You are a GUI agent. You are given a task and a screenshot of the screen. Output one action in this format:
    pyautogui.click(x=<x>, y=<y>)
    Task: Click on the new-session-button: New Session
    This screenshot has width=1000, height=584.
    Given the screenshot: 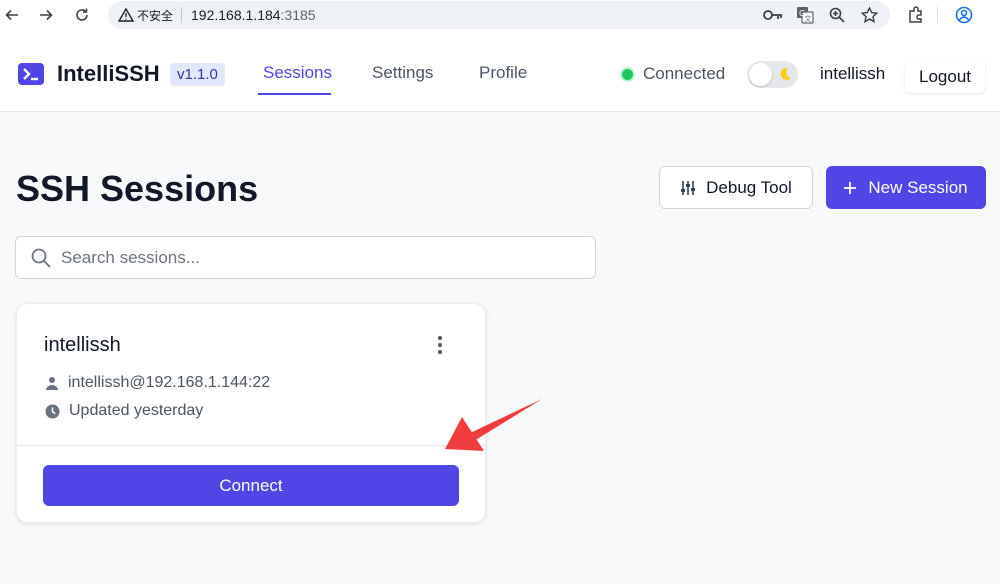 What is the action you would take?
    pyautogui.click(x=906, y=187)
    